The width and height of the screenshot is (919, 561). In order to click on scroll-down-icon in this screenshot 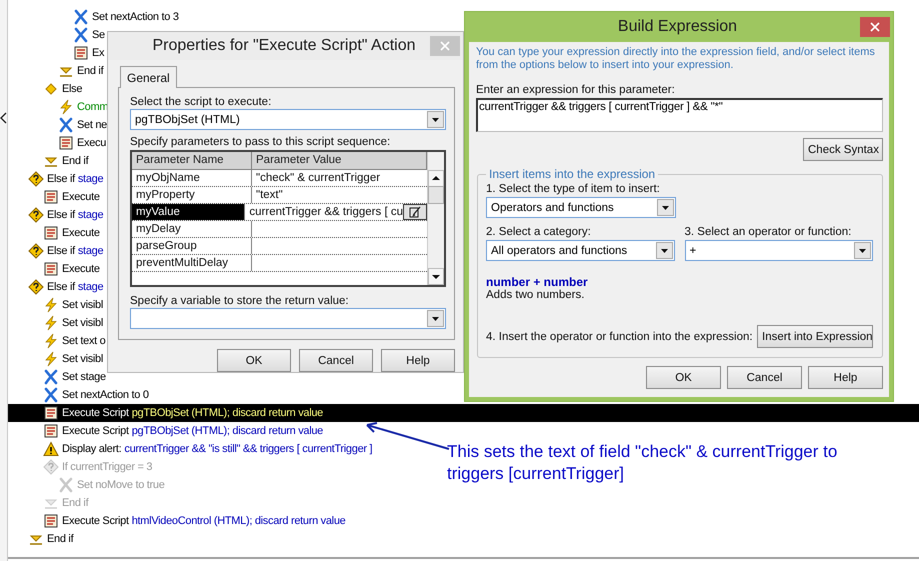, I will do `click(436, 276)`.